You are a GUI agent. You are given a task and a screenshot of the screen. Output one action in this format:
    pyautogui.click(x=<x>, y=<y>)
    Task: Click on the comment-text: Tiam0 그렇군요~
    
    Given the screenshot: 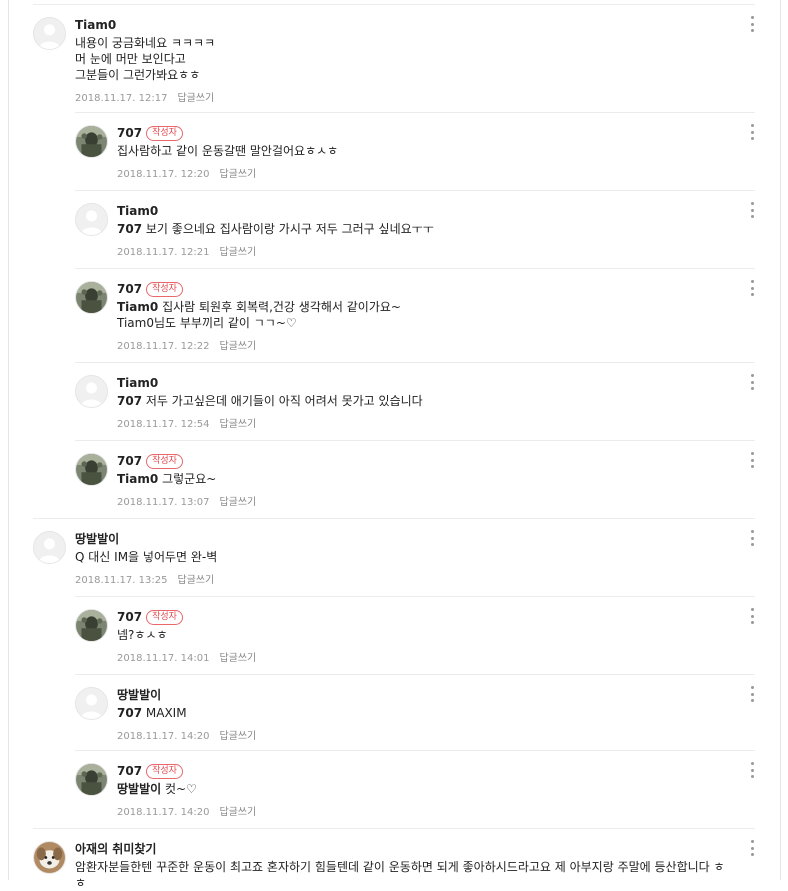 What is the action you would take?
    pyautogui.click(x=426, y=479)
    